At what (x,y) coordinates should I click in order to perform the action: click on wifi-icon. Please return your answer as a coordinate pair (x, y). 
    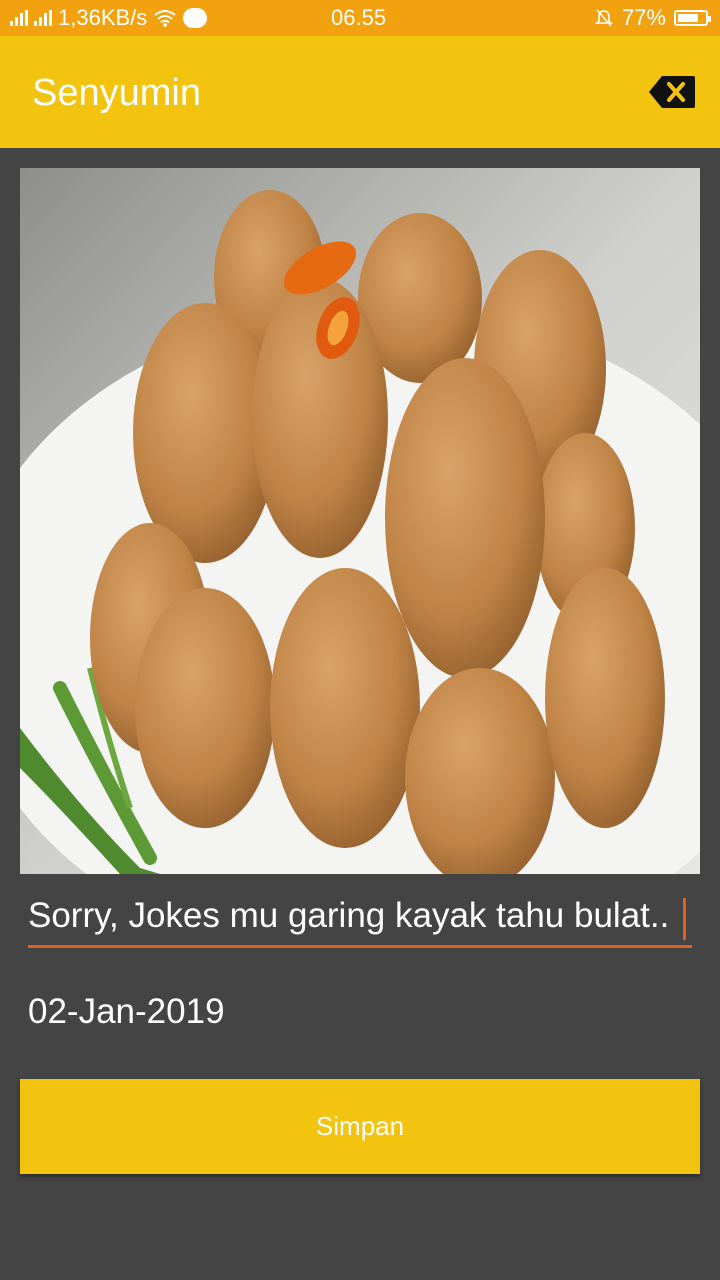
    Looking at the image, I should click on (165, 18).